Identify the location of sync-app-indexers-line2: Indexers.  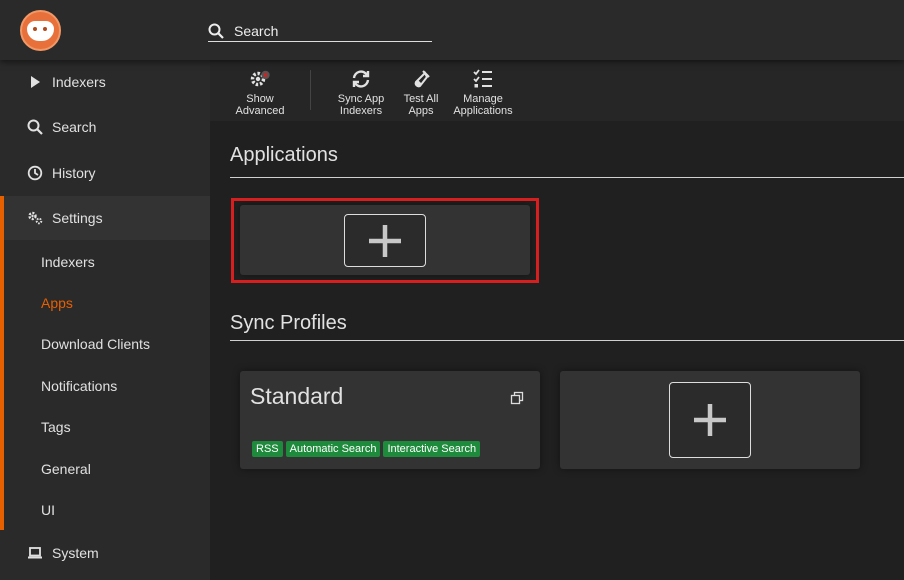
(361, 111).